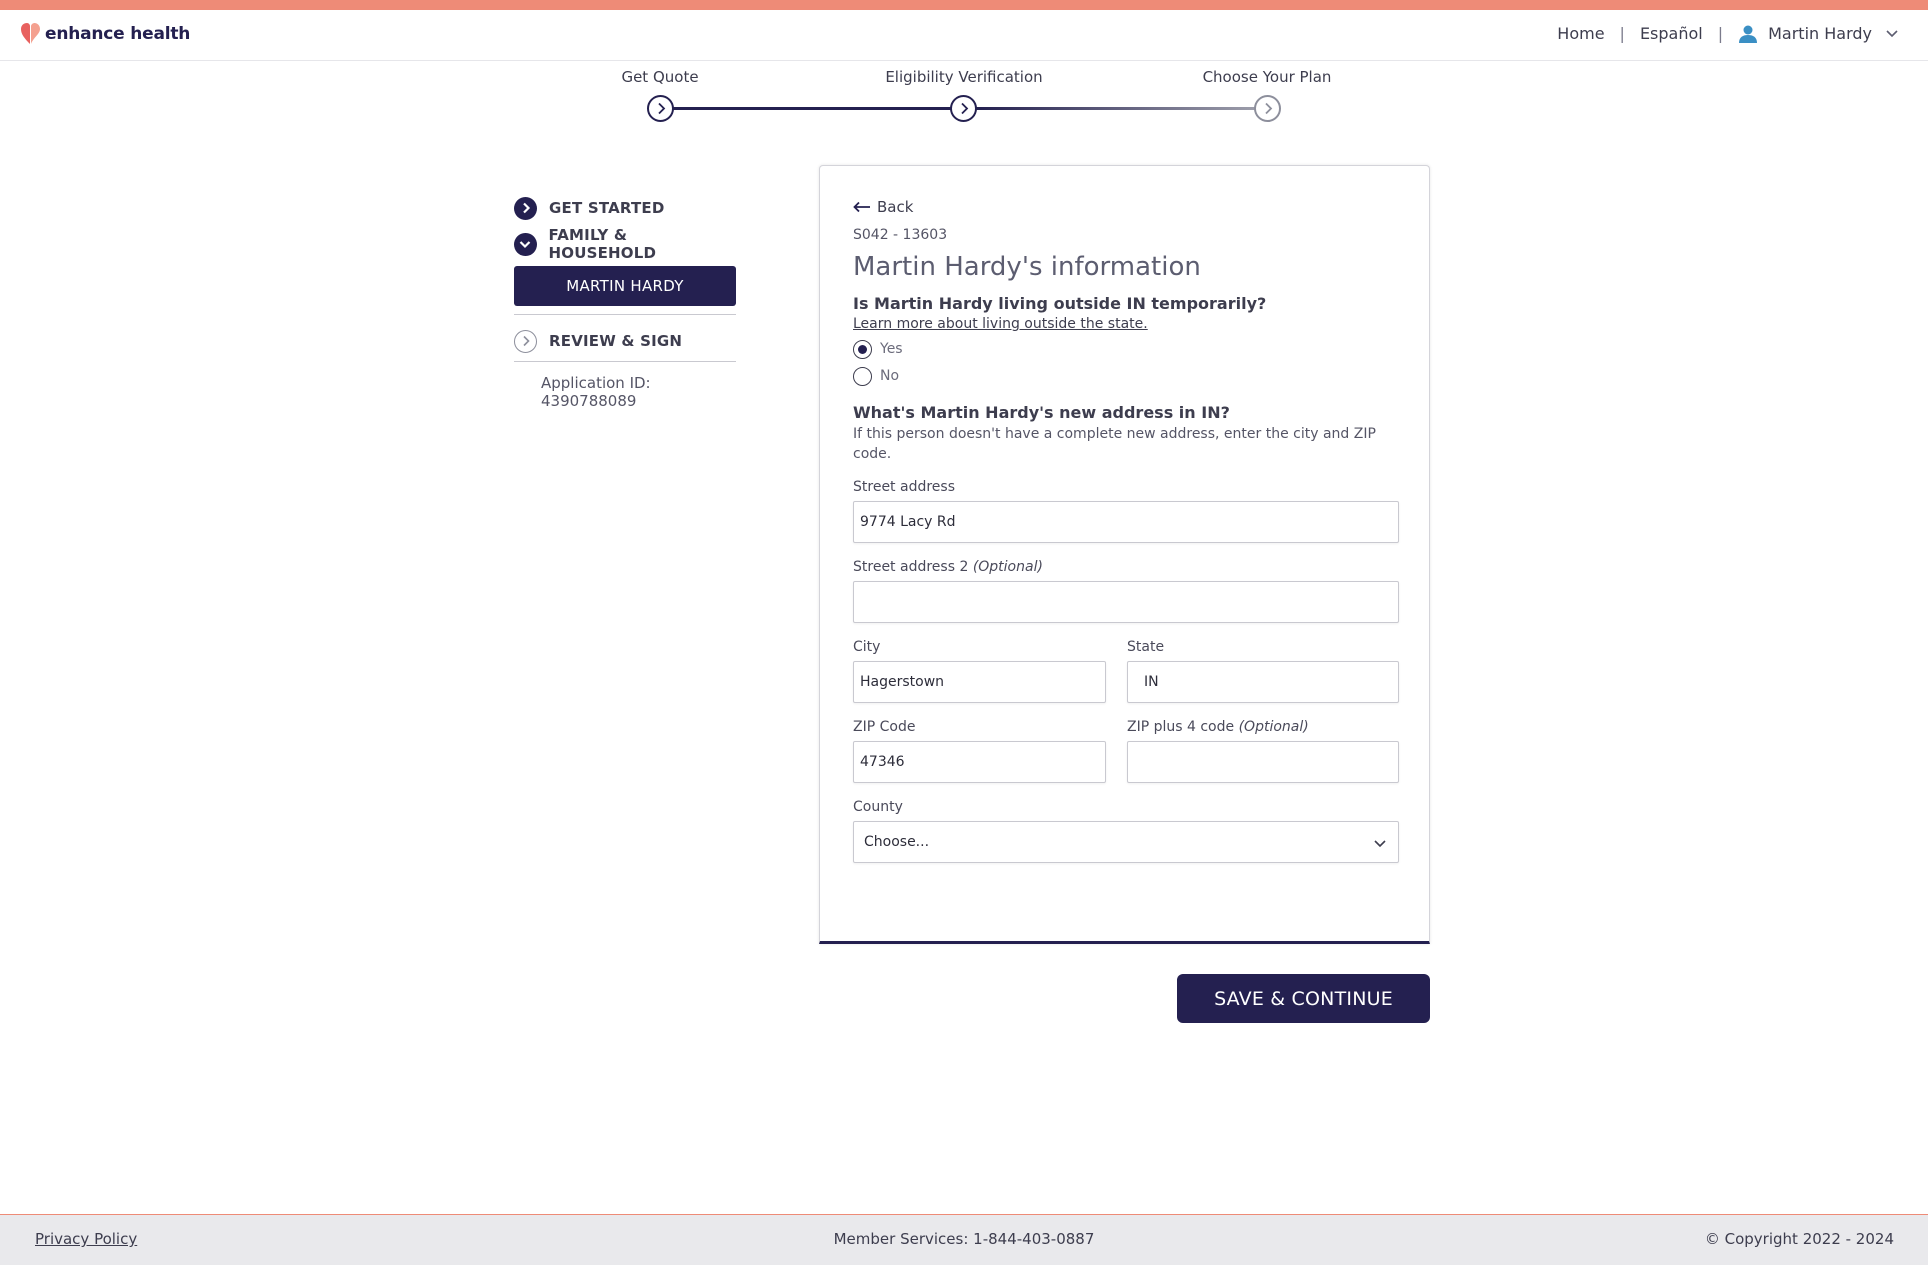 This screenshot has height=1265, width=1928. Describe the element at coordinates (1267, 77) in the screenshot. I see `step-label-choose-plan: Choose Your Plan` at that location.